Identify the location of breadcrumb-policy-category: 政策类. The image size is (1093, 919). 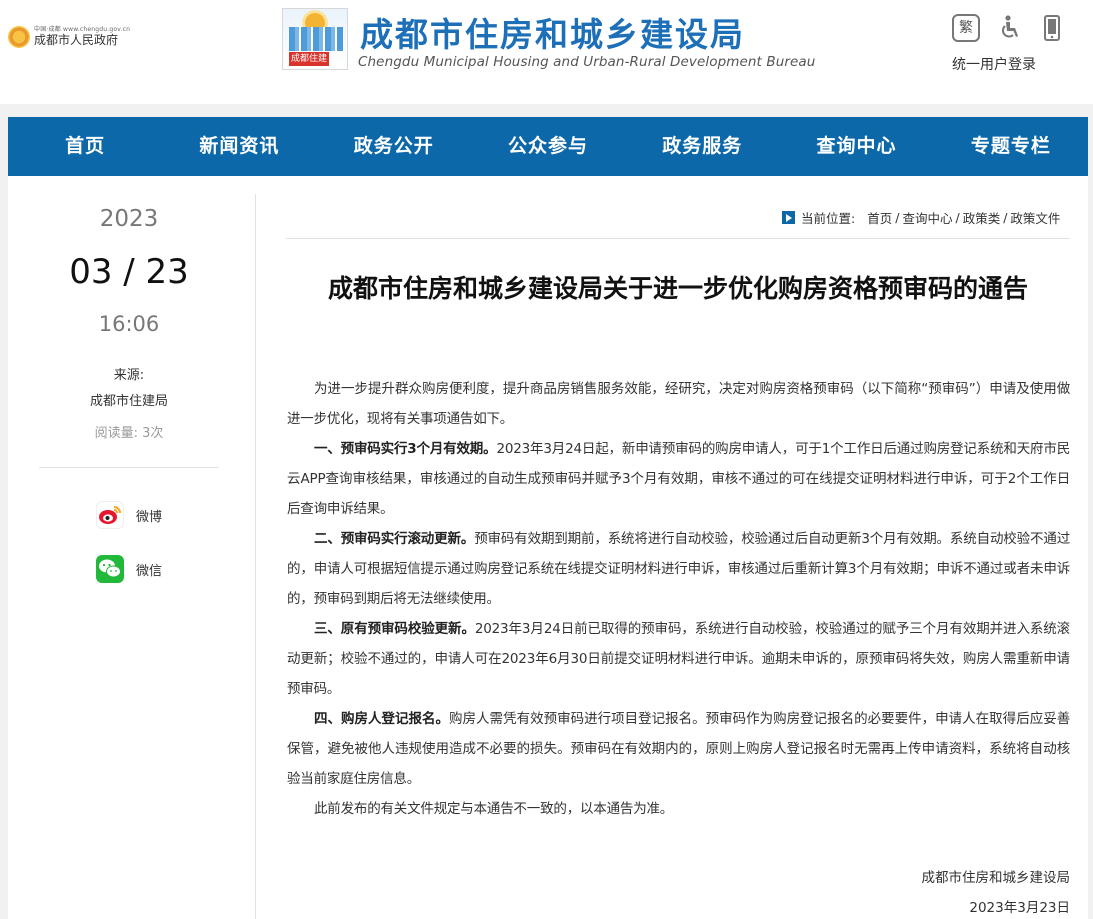
(982, 217).